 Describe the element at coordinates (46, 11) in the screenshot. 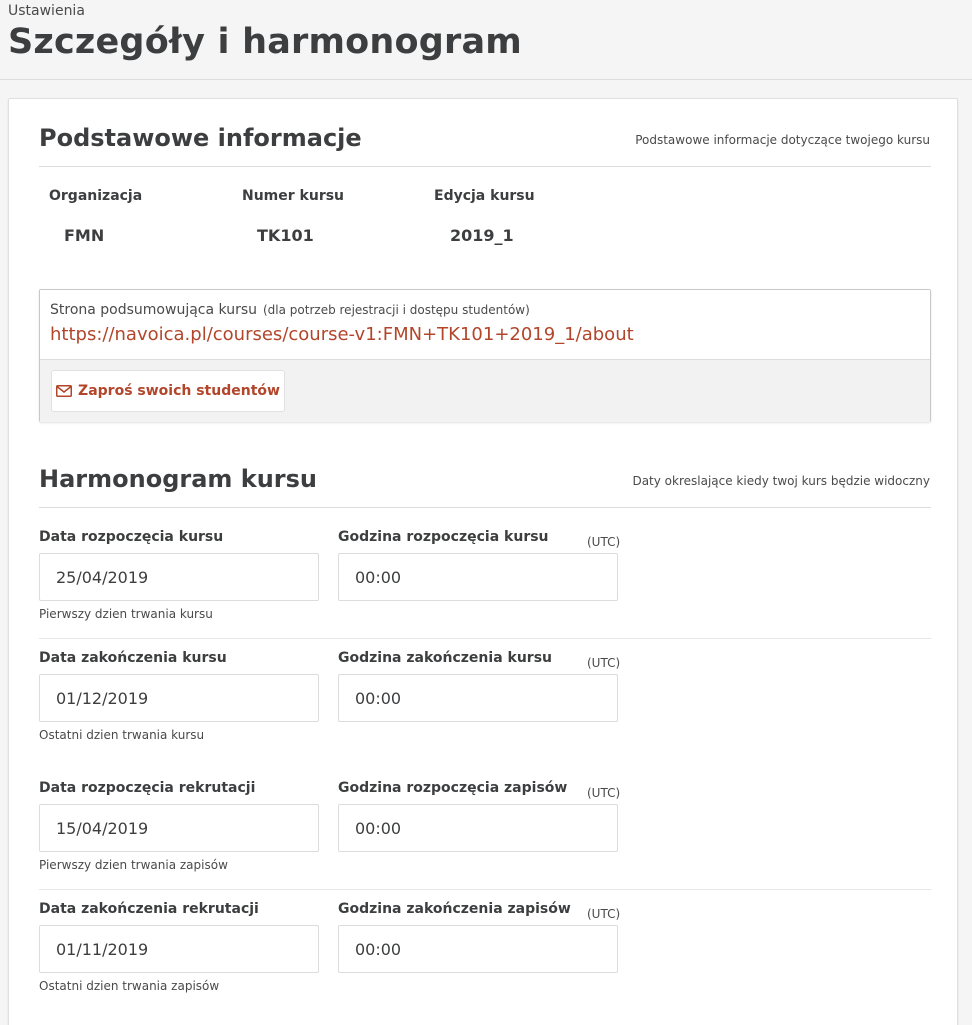

I see `page-subtitle: Ustawienia` at that location.